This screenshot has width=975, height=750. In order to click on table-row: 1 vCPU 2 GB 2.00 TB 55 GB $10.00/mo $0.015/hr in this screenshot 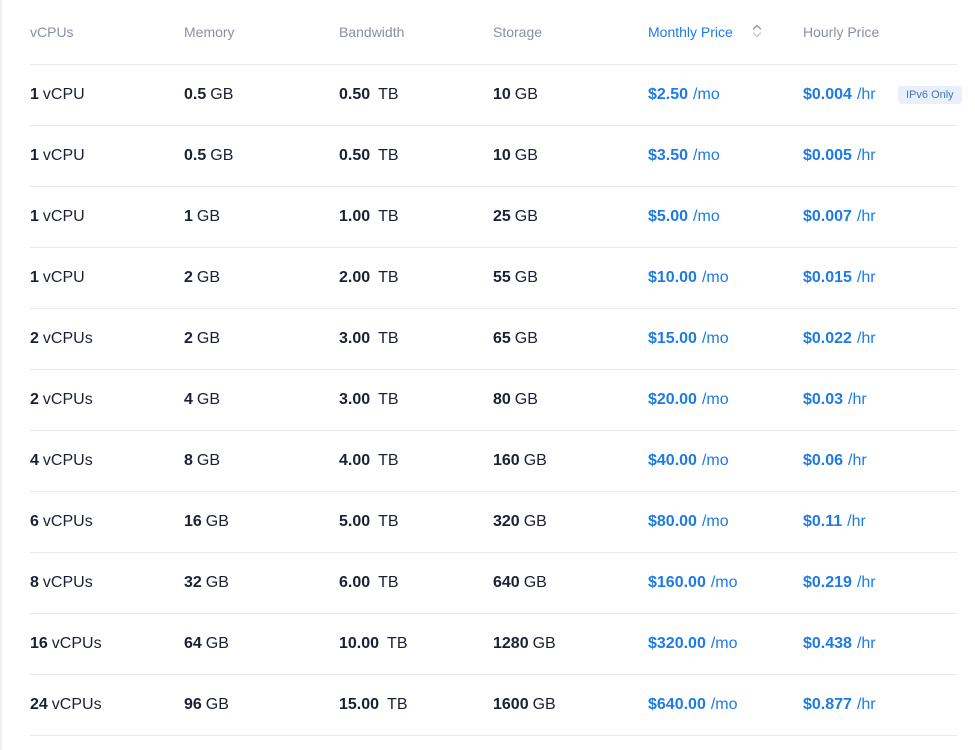, I will do `click(493, 278)`.